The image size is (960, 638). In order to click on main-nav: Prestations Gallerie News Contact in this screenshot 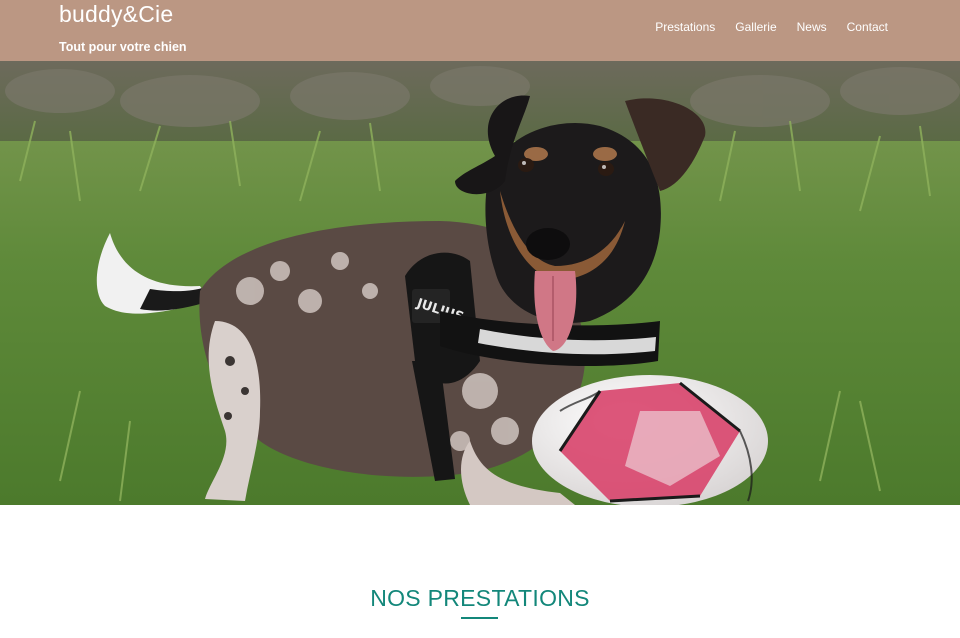, I will do `click(761, 27)`.